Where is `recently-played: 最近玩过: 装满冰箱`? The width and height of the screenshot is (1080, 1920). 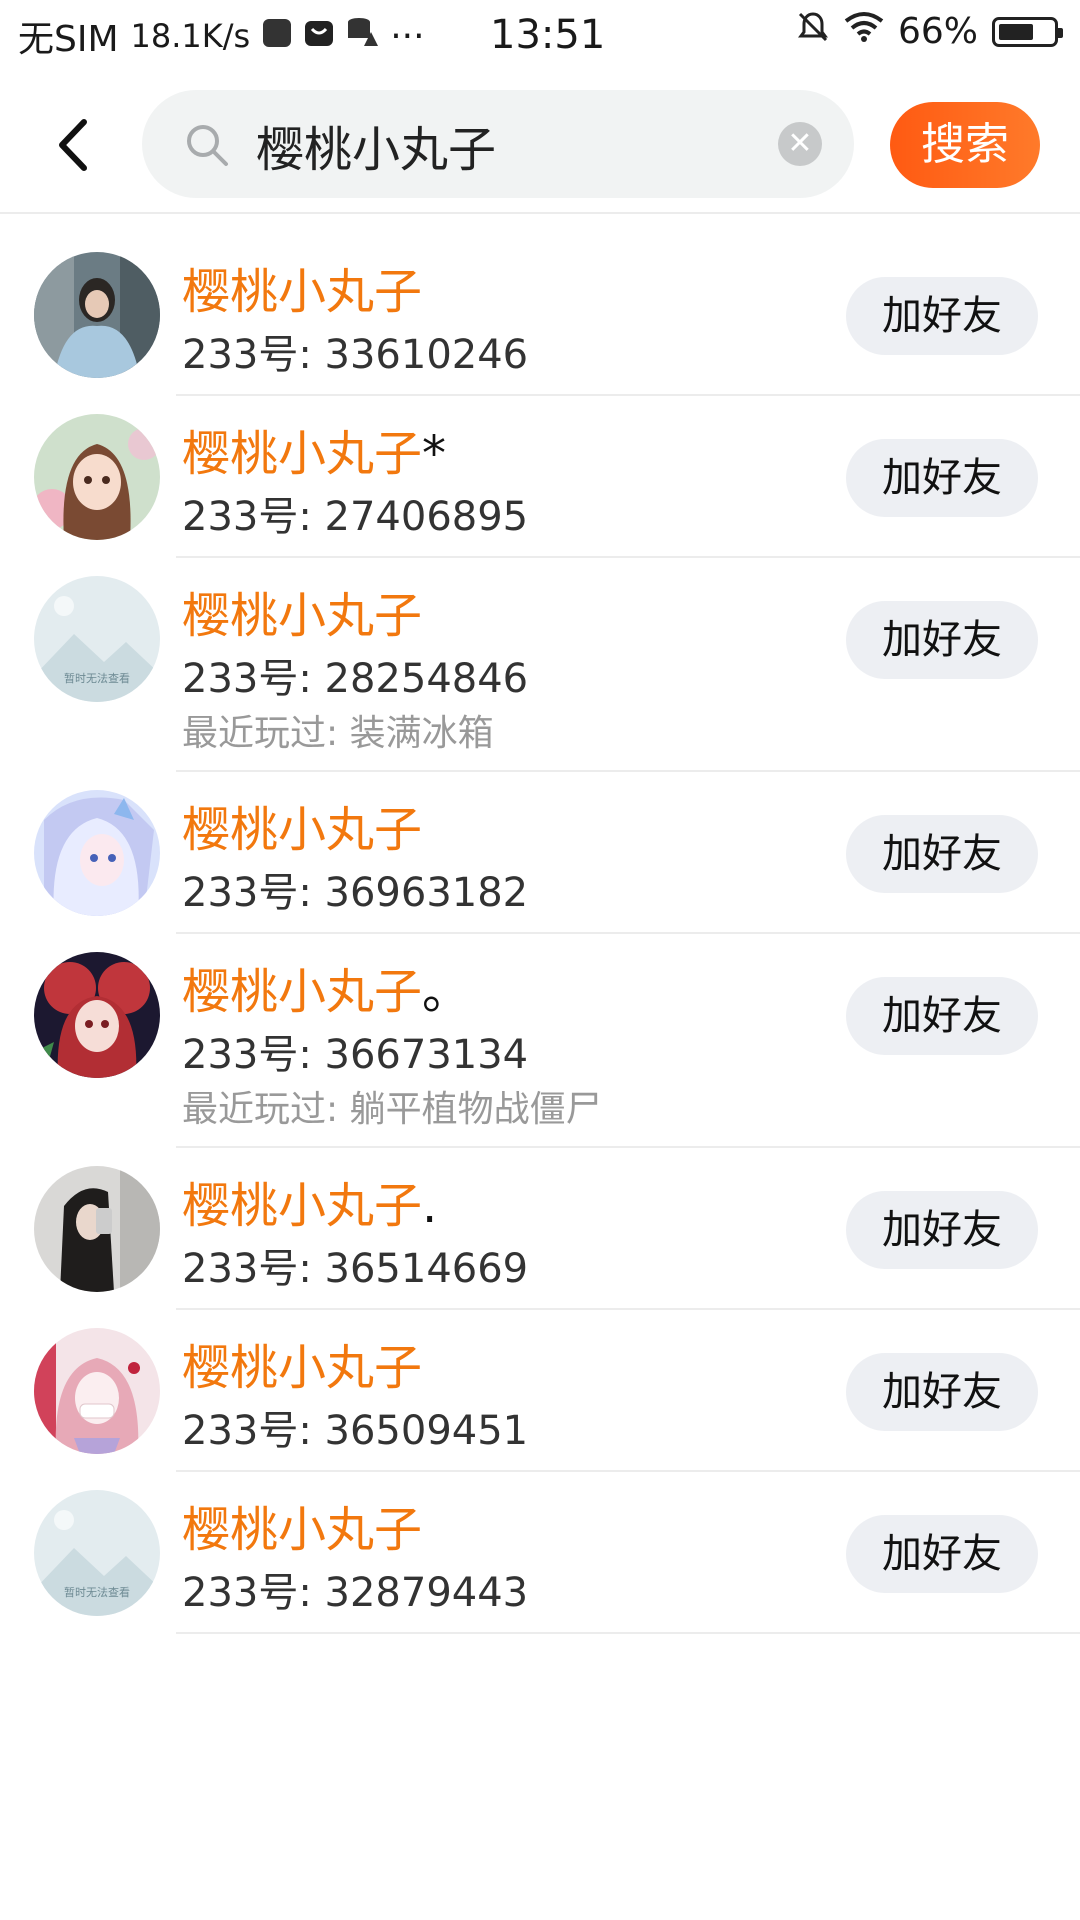 recently-played: 最近玩过: 装满冰箱 is located at coordinates (338, 733).